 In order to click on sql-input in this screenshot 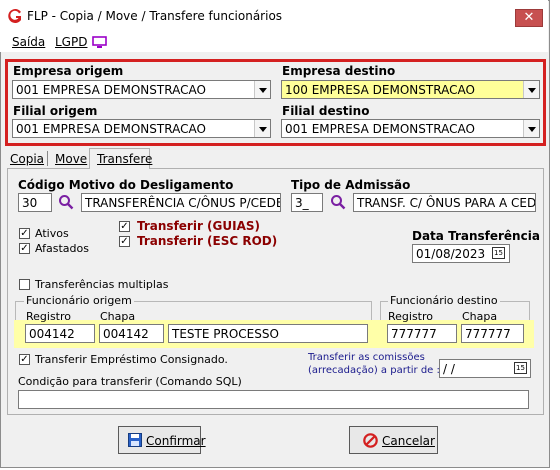, I will do `click(273, 399)`.